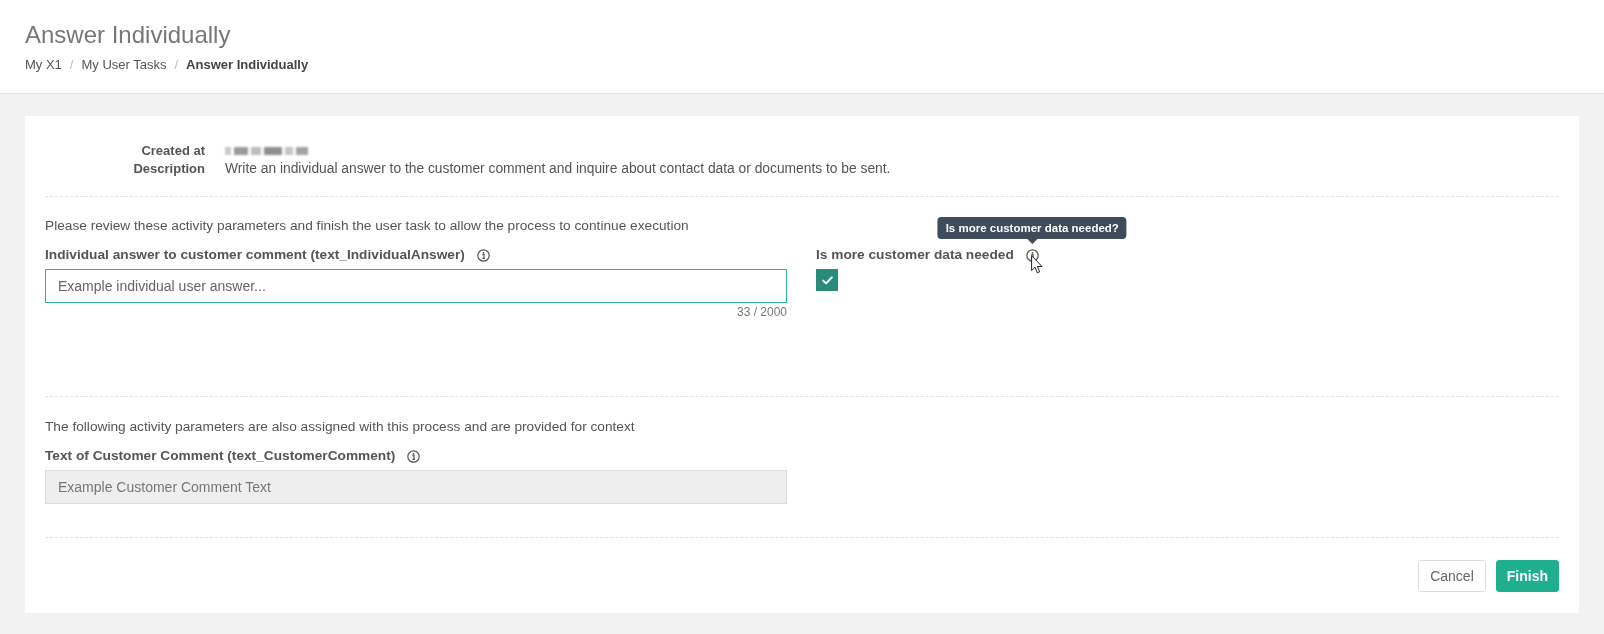 Image resolution: width=1604 pixels, height=634 pixels. What do you see at coordinates (173, 151) in the screenshot?
I see `detail-label: Created at` at bounding box center [173, 151].